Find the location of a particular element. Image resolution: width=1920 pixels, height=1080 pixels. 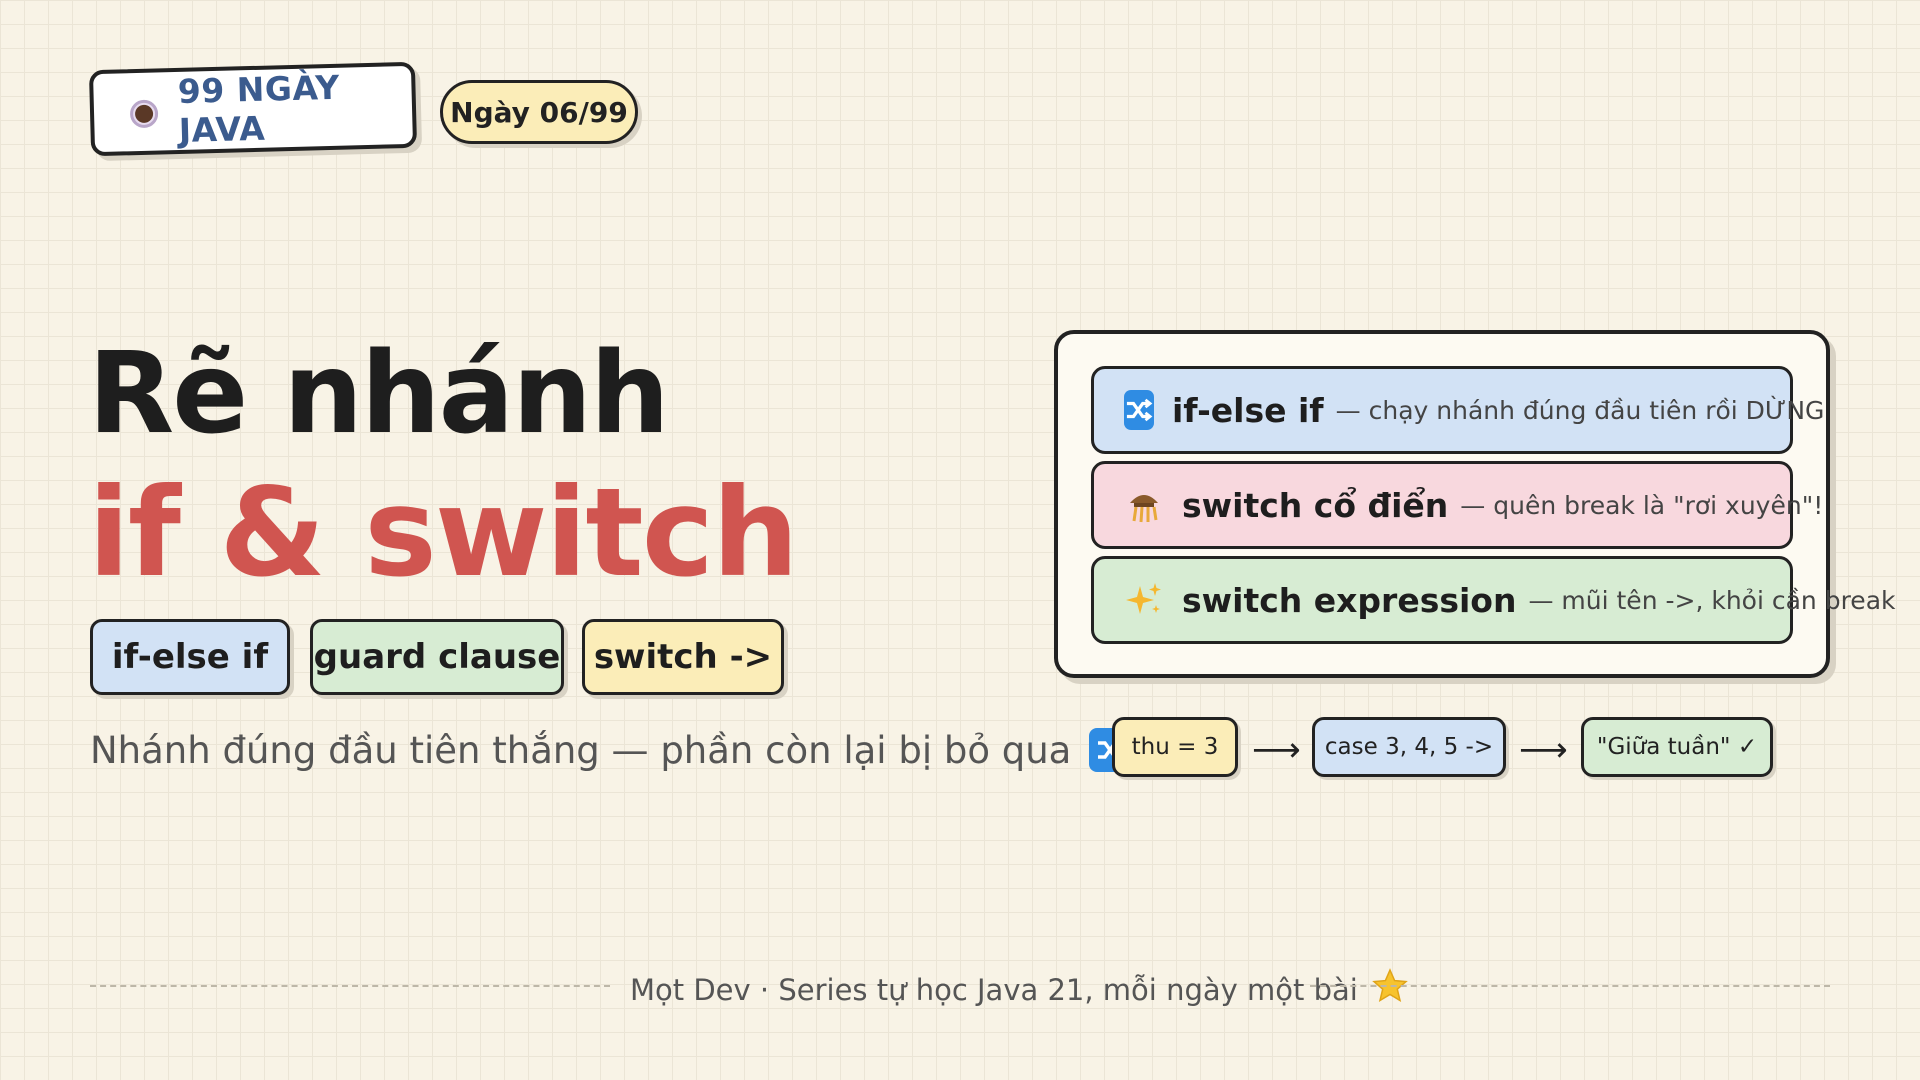

title-line-2: if & switch is located at coordinates (443, 533).